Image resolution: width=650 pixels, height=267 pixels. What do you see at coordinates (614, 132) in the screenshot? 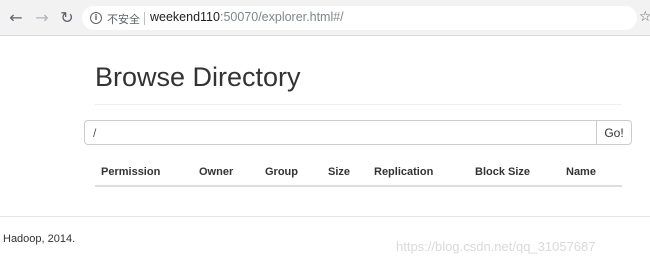
I see `go-button: Go!` at bounding box center [614, 132].